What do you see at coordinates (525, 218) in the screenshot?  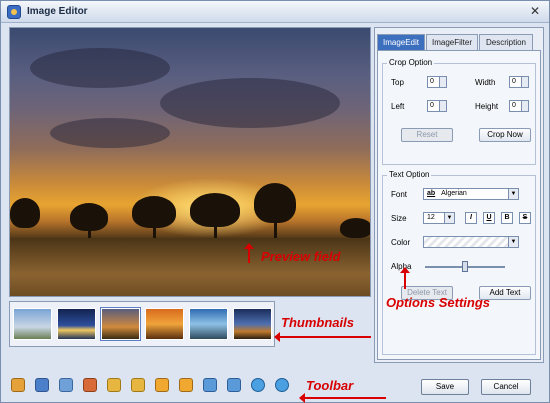 I see `strikethrough-button: S` at bounding box center [525, 218].